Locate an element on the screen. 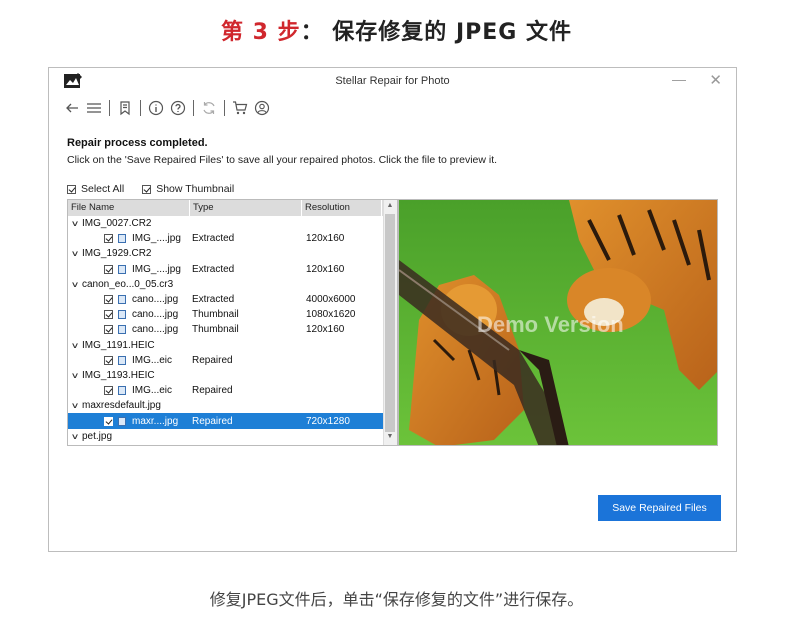 This screenshot has width=793, height=633. file-name-cell: ∨ IMG_1929.CR2 is located at coordinates (129, 253).